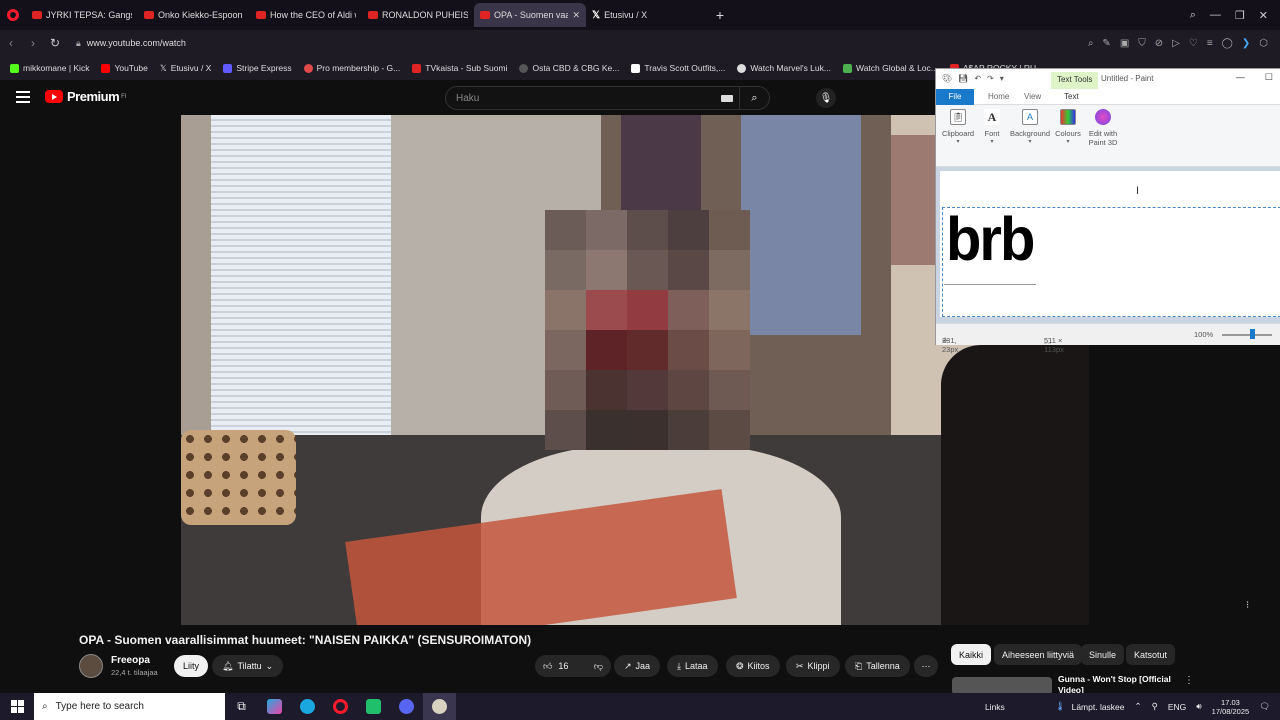  What do you see at coordinates (1038, 654) in the screenshot?
I see `chip-related: Aiheeseen liittyviä` at bounding box center [1038, 654].